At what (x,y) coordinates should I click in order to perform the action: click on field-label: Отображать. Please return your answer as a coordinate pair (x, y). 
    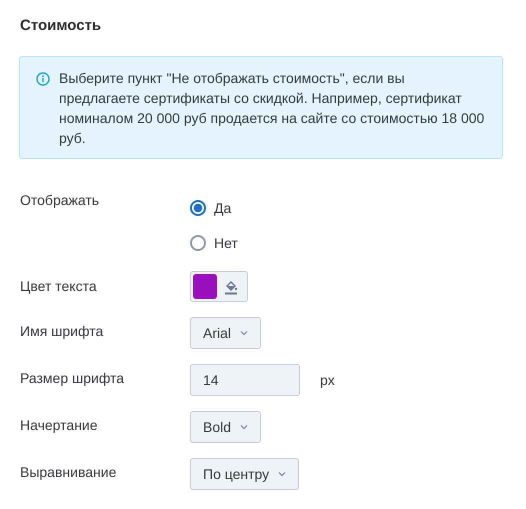
    Looking at the image, I should click on (59, 200).